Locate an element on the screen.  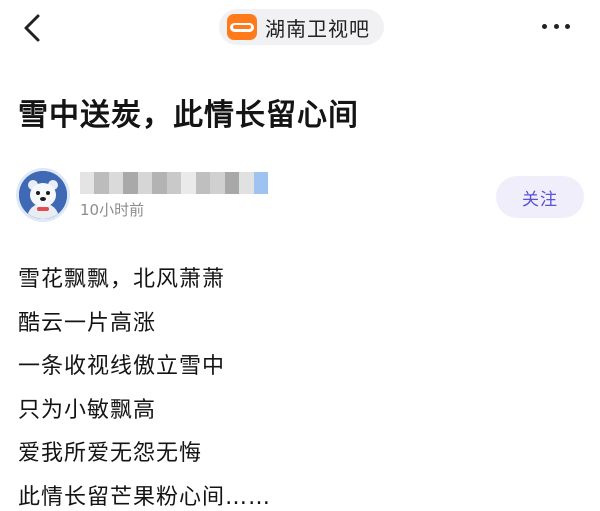
back-button is located at coordinates (34, 28).